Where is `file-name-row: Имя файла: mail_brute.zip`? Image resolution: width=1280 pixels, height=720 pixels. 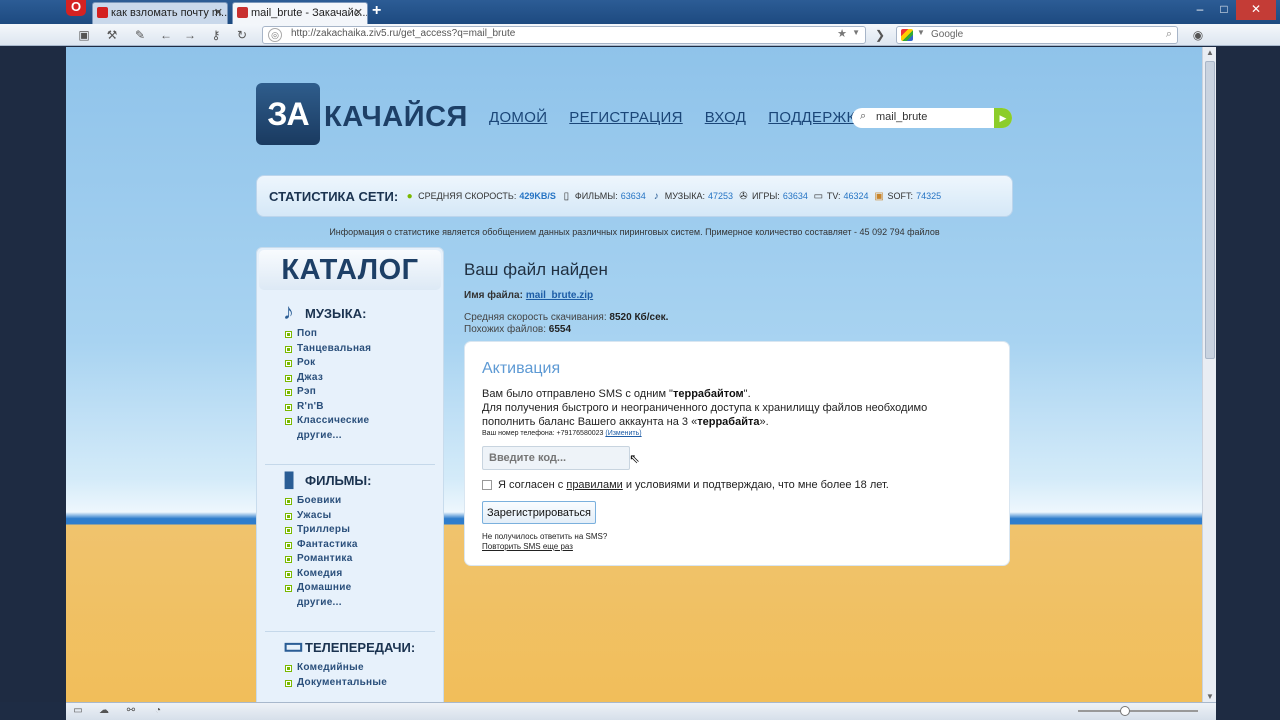
file-name-row: Имя файла: mail_brute.zip is located at coordinates (528, 295).